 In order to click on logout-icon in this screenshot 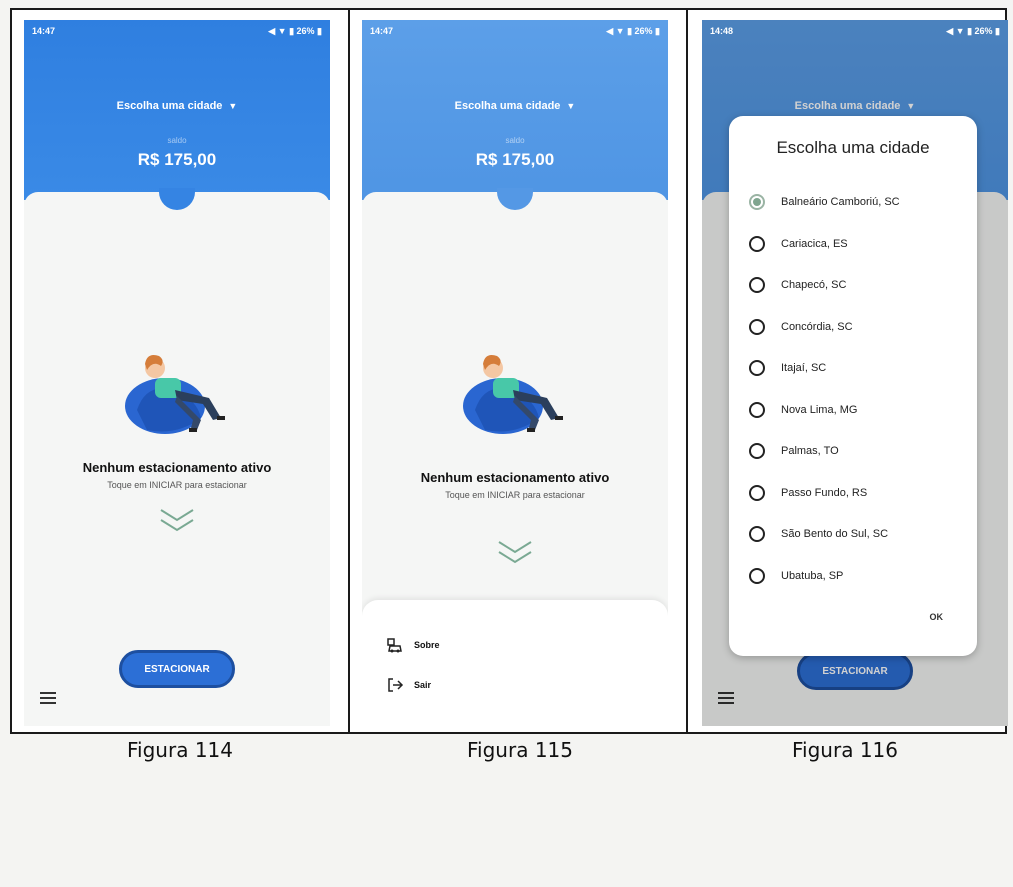, I will do `click(396, 685)`.